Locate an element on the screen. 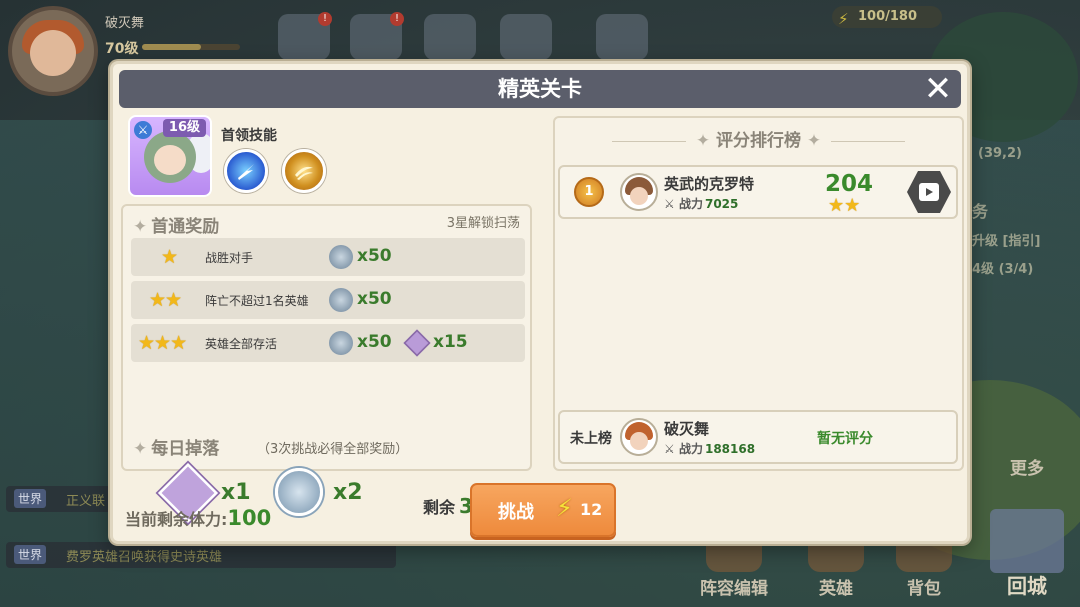  remaining-attempts: 剩余 3 is located at coordinates (448, 506).